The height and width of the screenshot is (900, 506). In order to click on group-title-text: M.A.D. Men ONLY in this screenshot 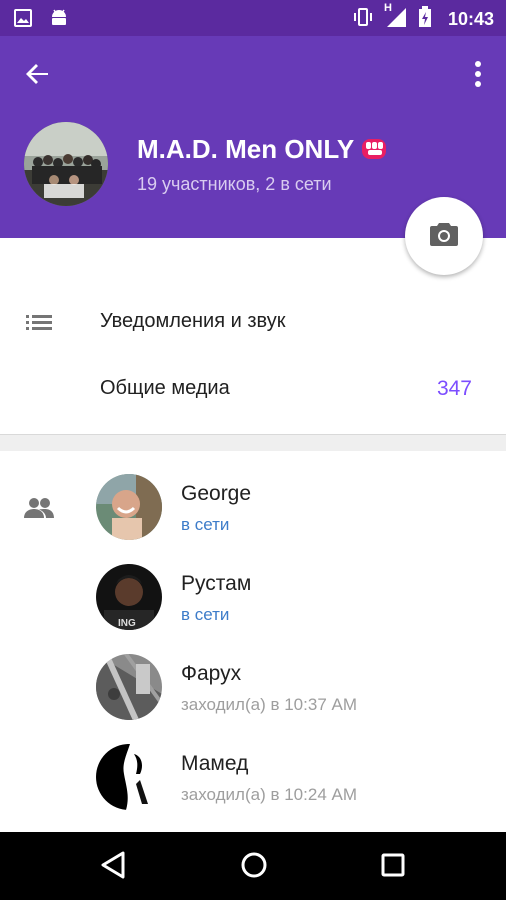, I will do `click(246, 149)`.